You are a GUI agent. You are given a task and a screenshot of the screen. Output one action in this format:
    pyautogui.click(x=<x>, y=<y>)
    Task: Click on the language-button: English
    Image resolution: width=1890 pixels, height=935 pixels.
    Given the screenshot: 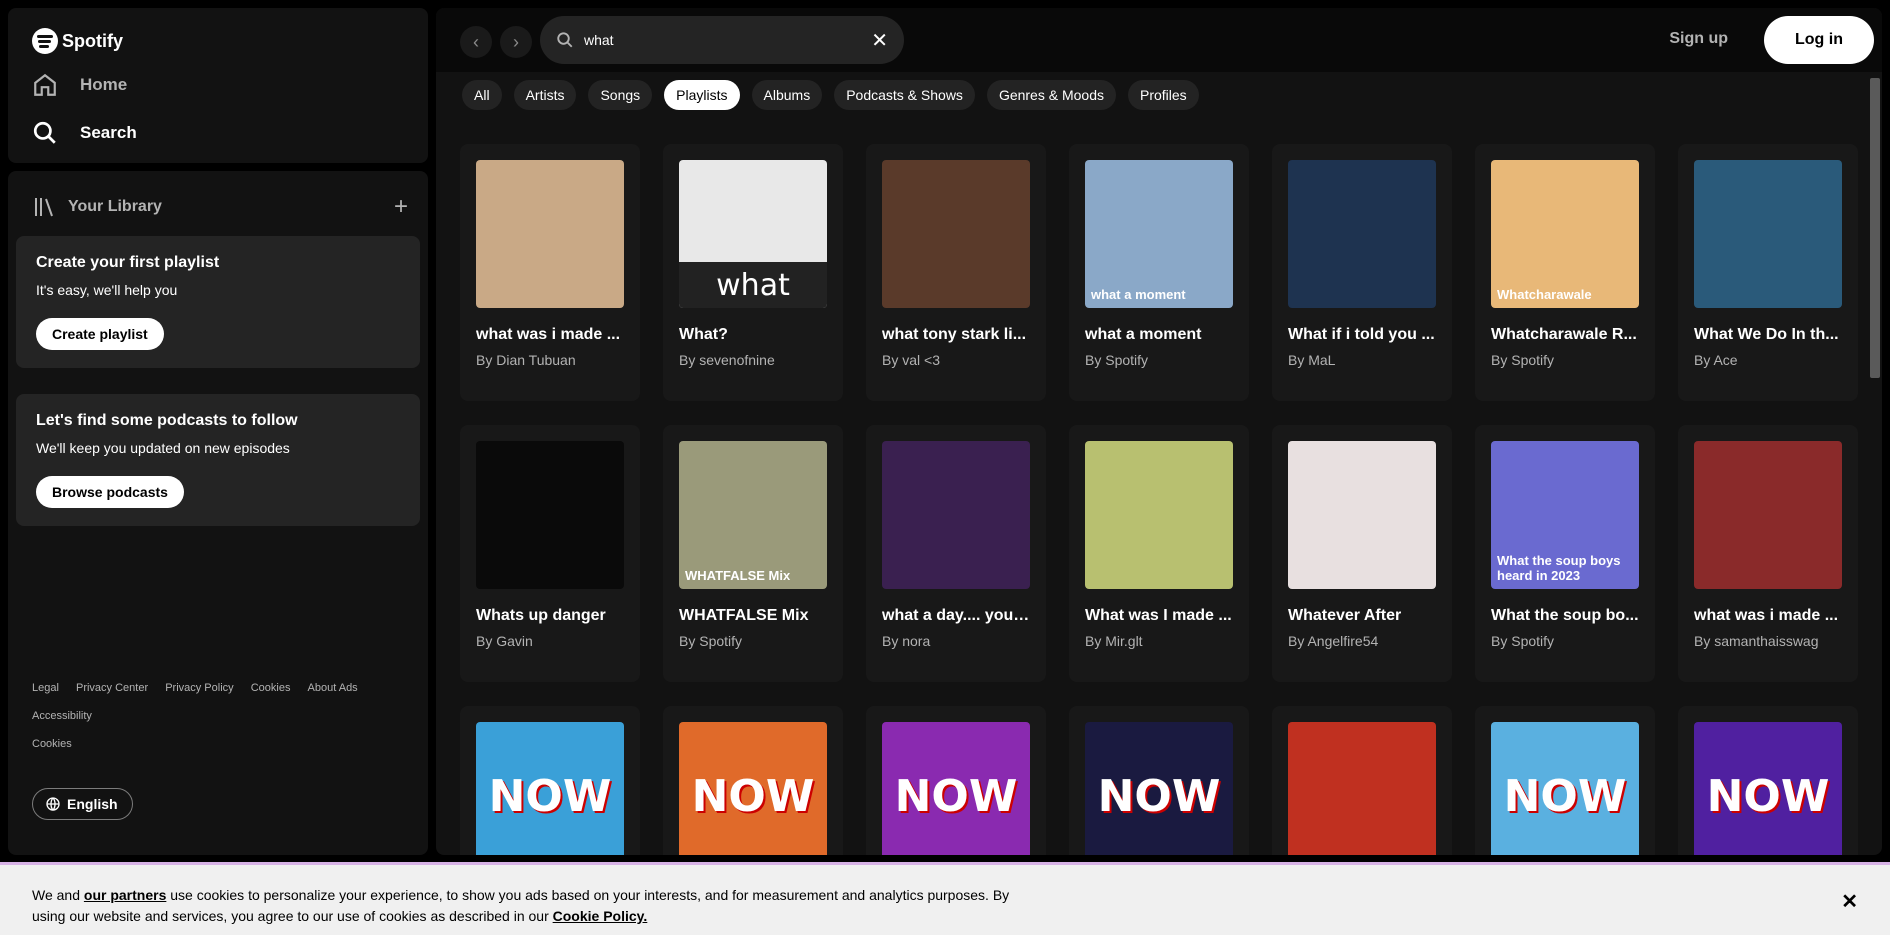 What is the action you would take?
    pyautogui.click(x=82, y=804)
    